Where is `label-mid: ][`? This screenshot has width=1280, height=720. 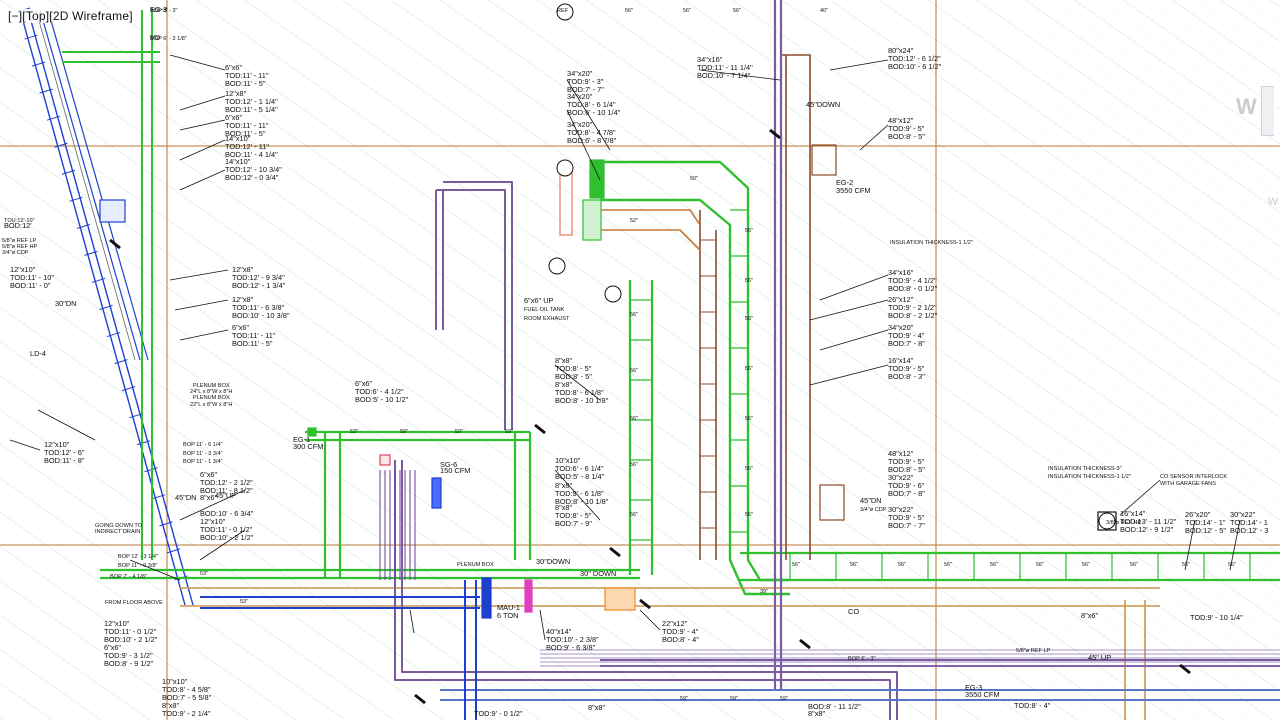 label-mid: ][ is located at coordinates (49, 16).